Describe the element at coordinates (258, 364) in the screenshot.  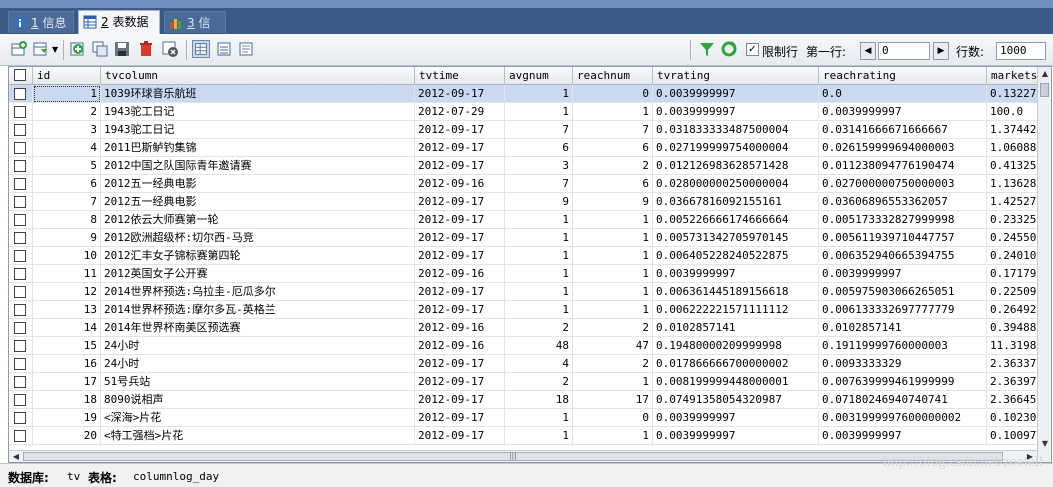
I see `cell-tvcolumn: 24小时` at that location.